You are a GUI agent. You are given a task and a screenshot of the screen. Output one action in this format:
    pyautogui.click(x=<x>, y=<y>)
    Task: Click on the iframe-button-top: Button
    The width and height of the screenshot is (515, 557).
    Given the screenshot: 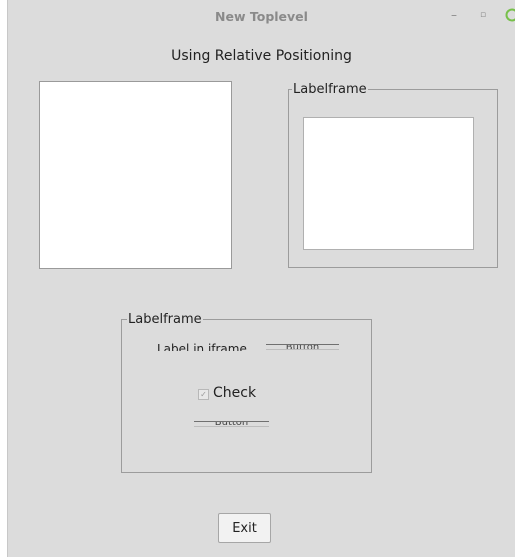 What is the action you would take?
    pyautogui.click(x=302, y=347)
    